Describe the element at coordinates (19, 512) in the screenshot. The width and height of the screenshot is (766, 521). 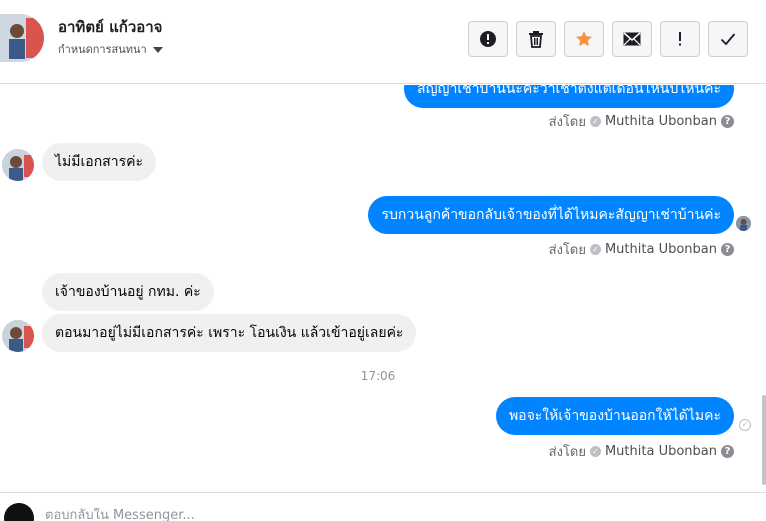
I see `page-avatar` at that location.